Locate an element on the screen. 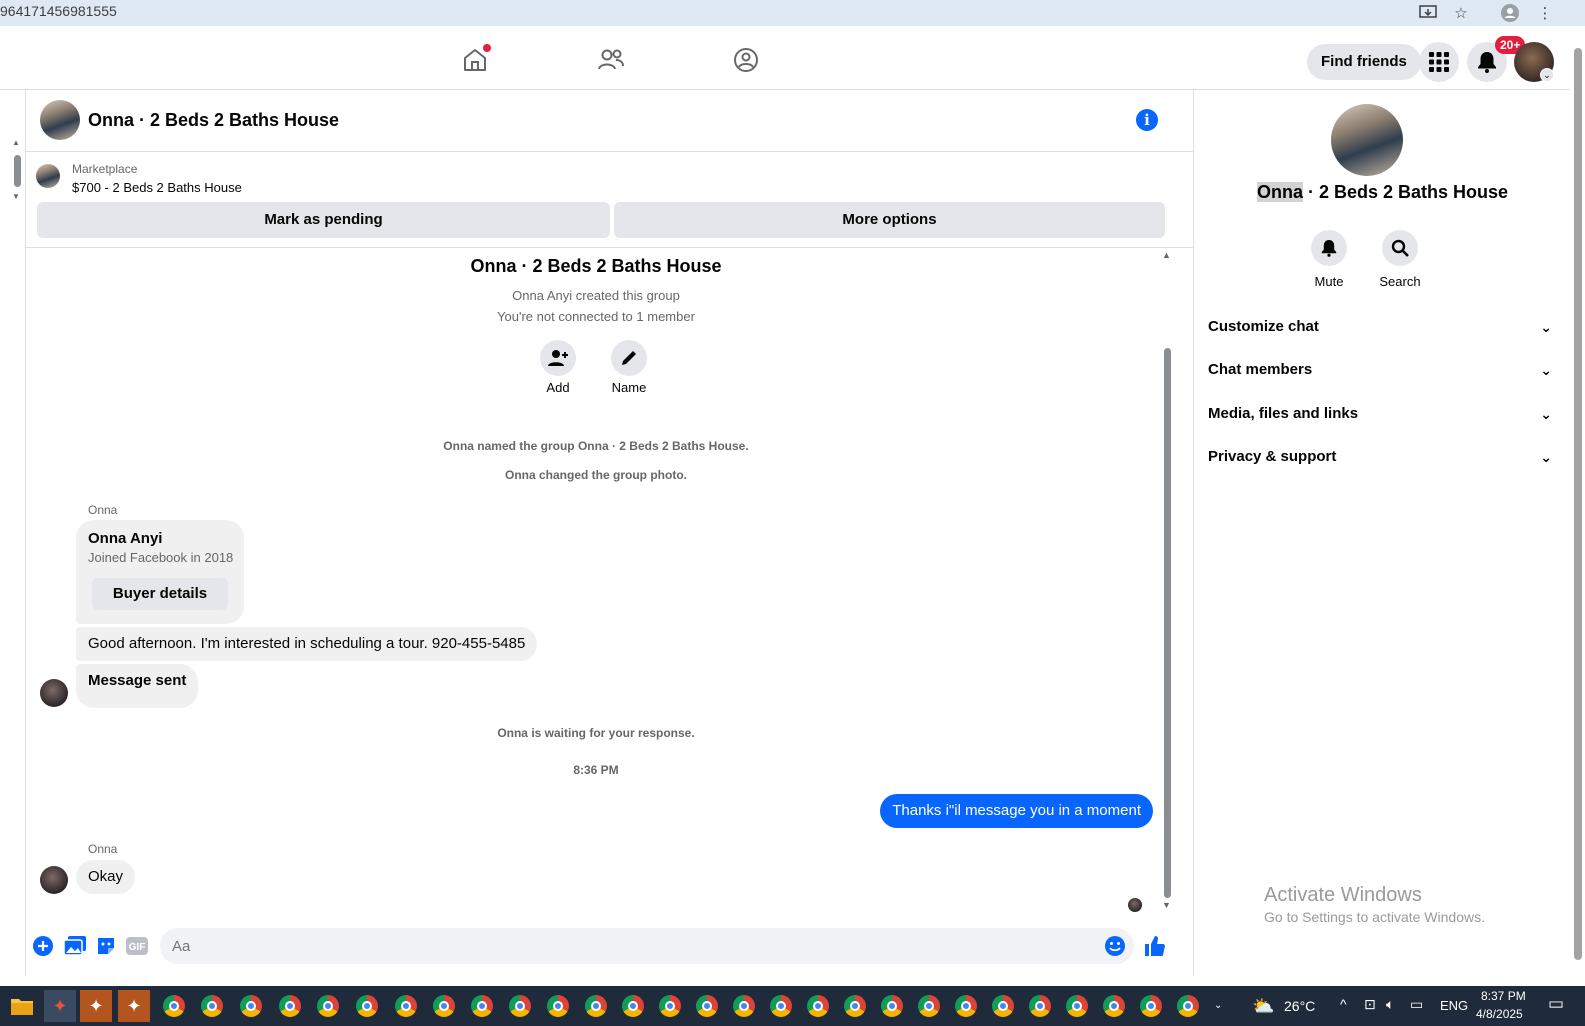 Image resolution: width=1585 pixels, height=1026 pixels. left-scrollbar-thumb is located at coordinates (17, 171).